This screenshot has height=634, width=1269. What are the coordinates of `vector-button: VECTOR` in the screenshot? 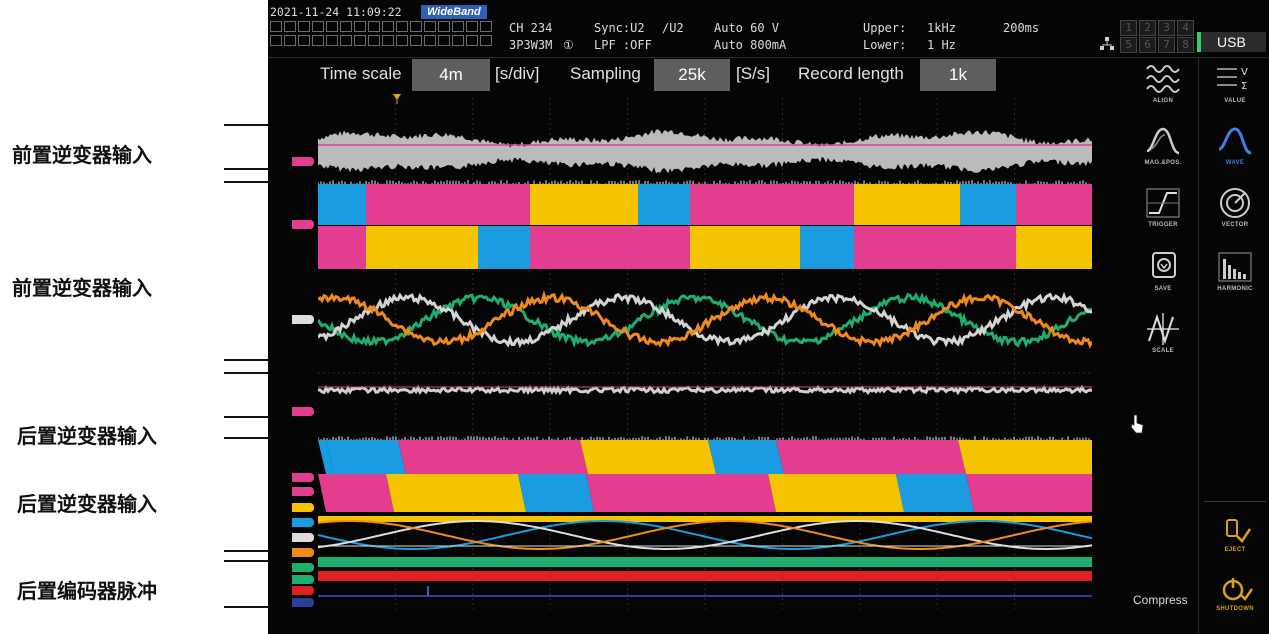 It's located at (1235, 213).